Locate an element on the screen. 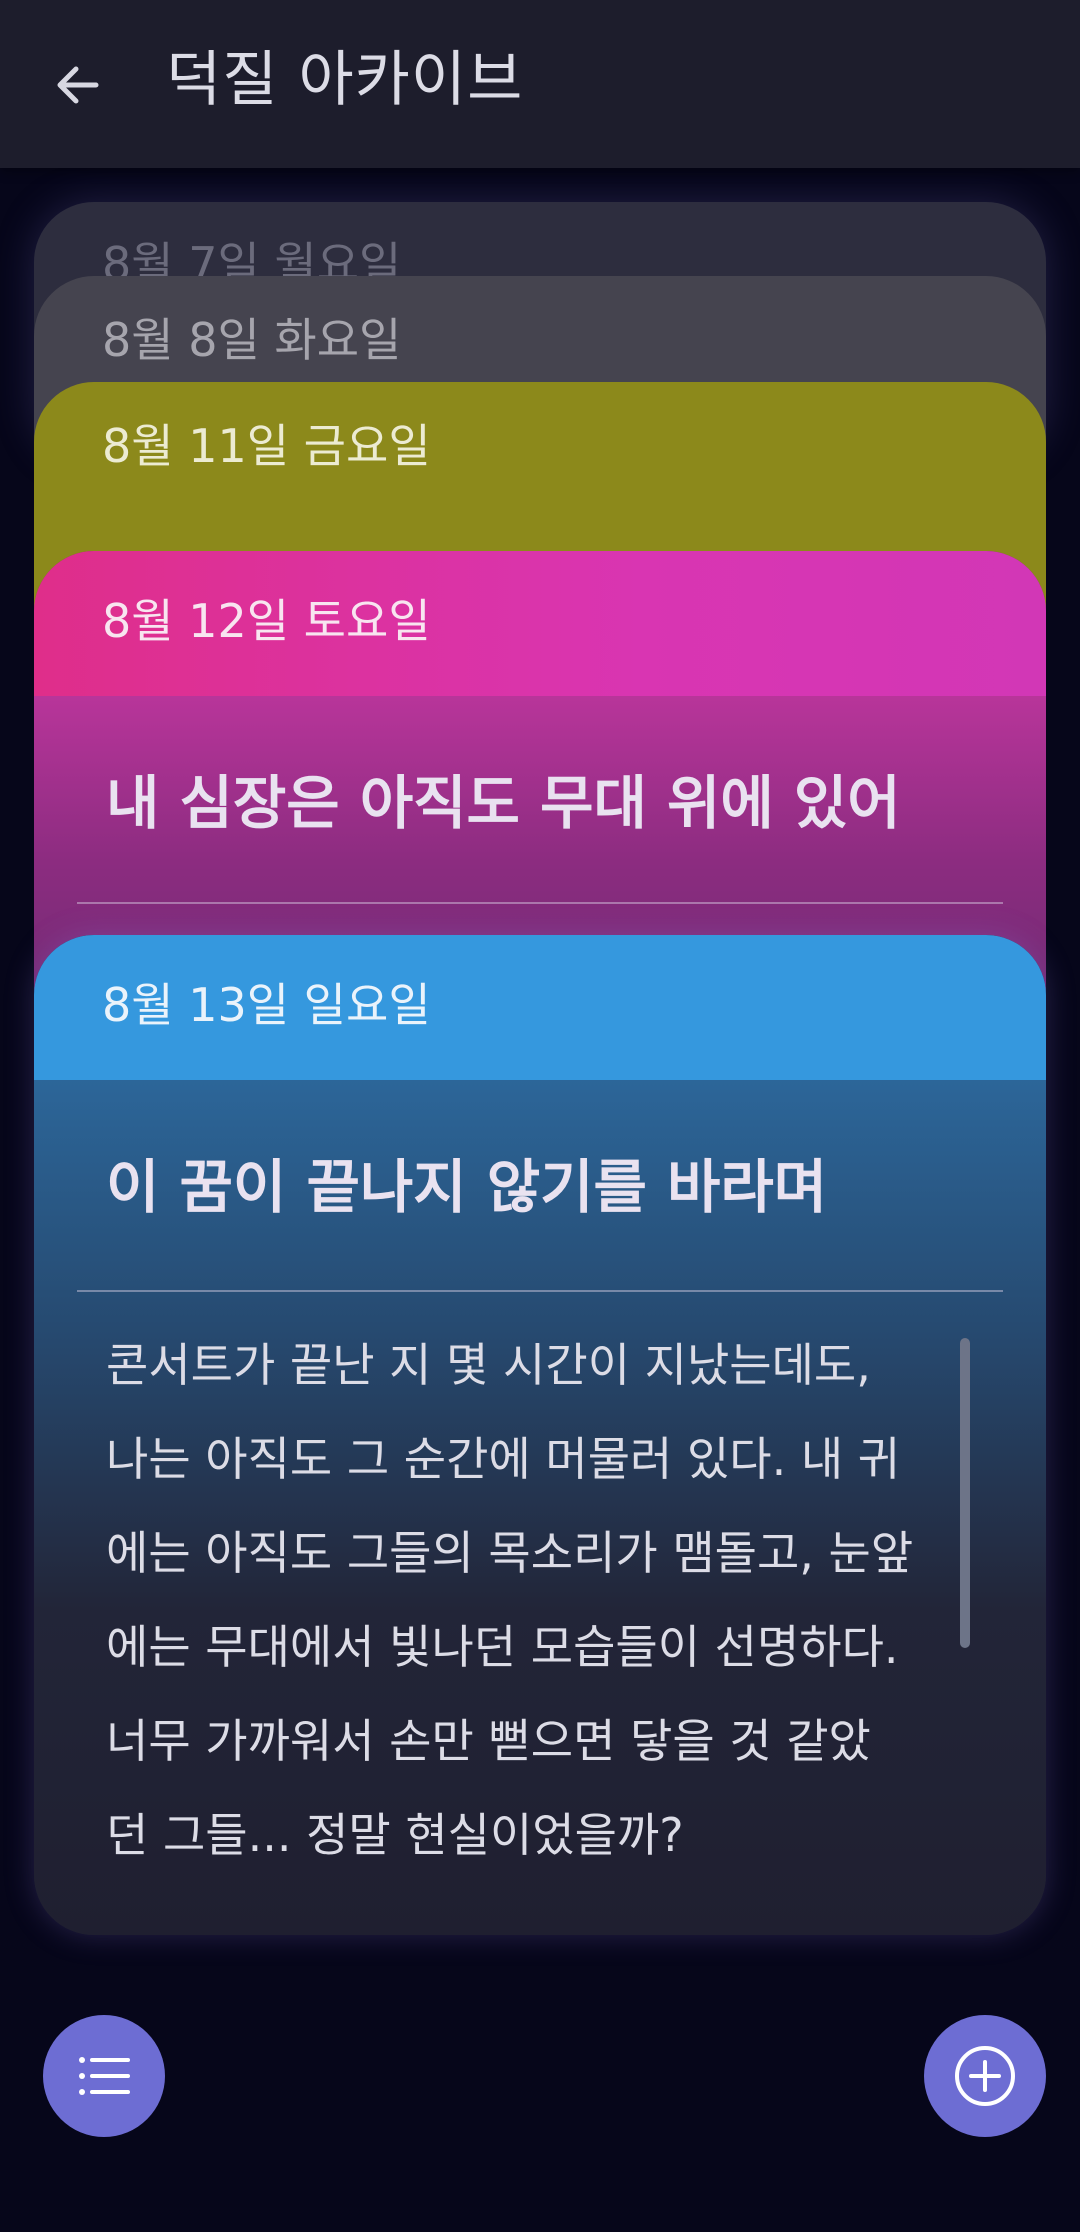 Image resolution: width=1080 pixels, height=2232 pixels. card-header: 8월 13일 일요일 is located at coordinates (540, 1007).